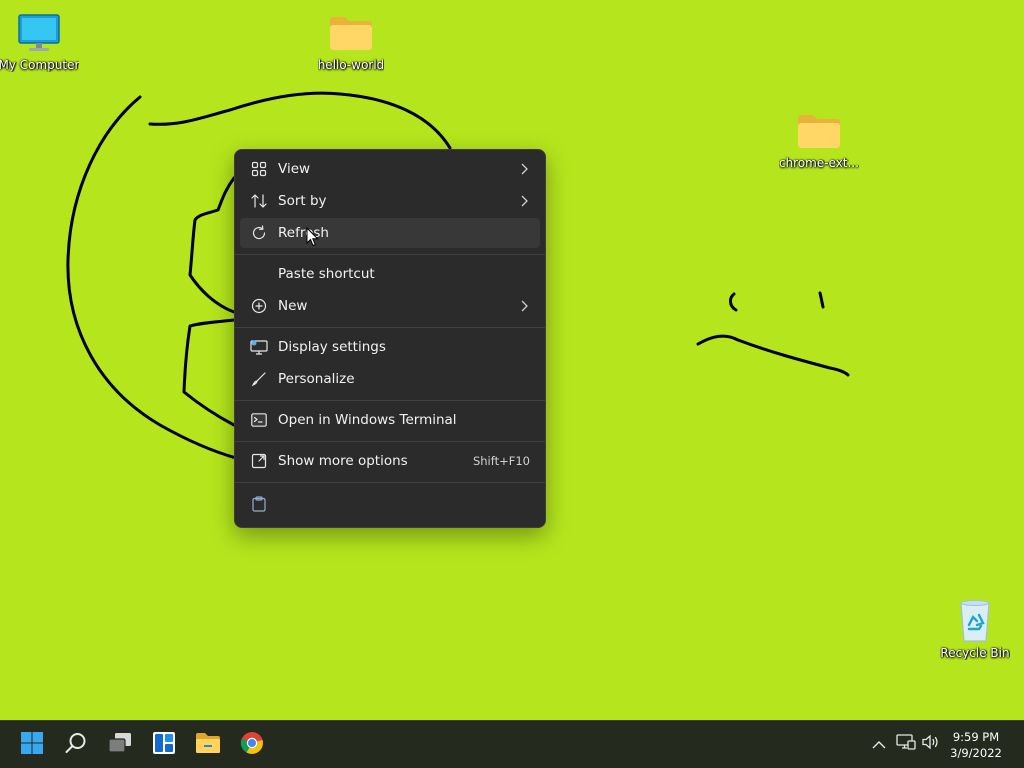 The height and width of the screenshot is (768, 1024). I want to click on network-icon, so click(906, 744).